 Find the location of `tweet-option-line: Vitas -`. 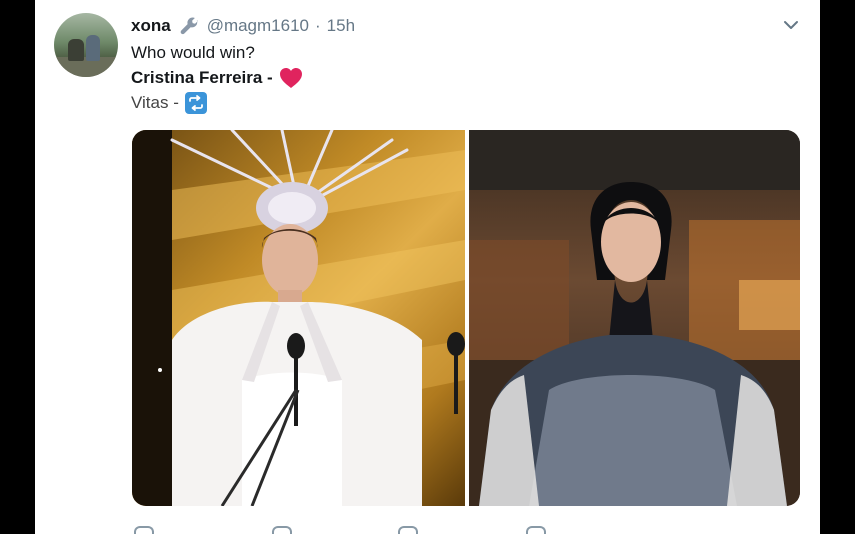

tweet-option-line: Vitas - is located at coordinates (169, 103).